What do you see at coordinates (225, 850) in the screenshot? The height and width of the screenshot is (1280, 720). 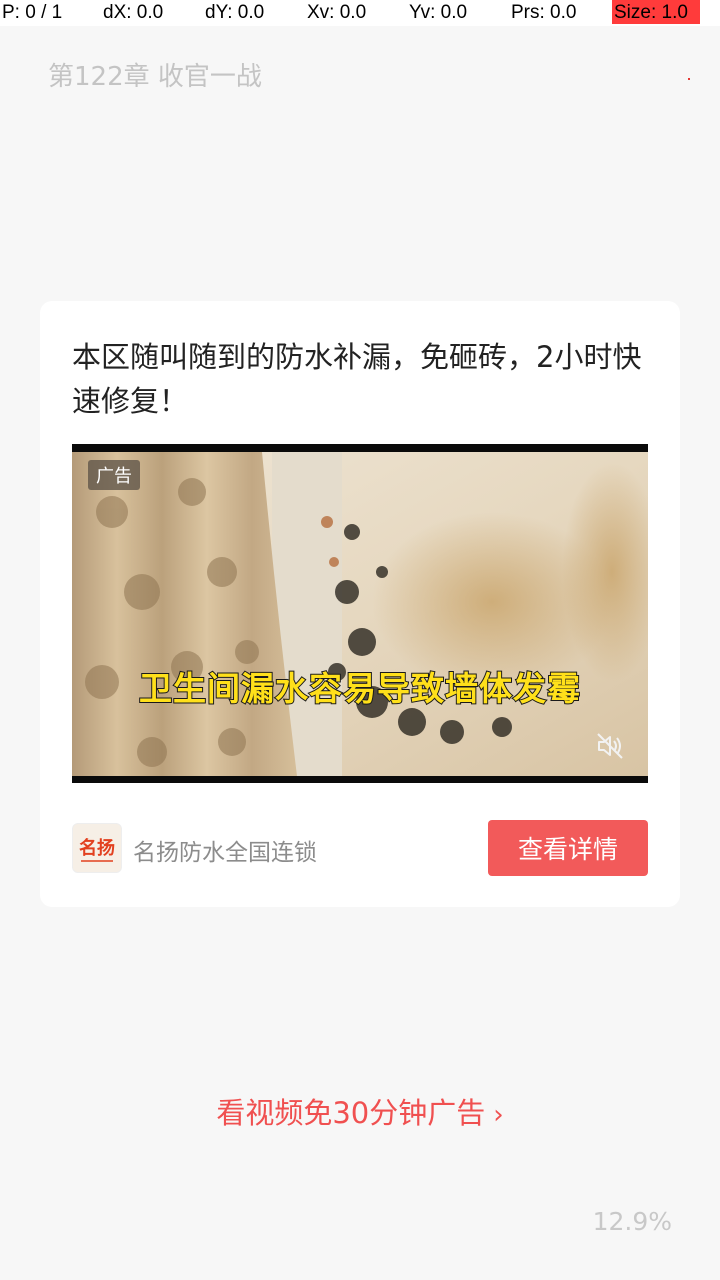 I see `advertiser-name: 名扬防水全国连锁` at bounding box center [225, 850].